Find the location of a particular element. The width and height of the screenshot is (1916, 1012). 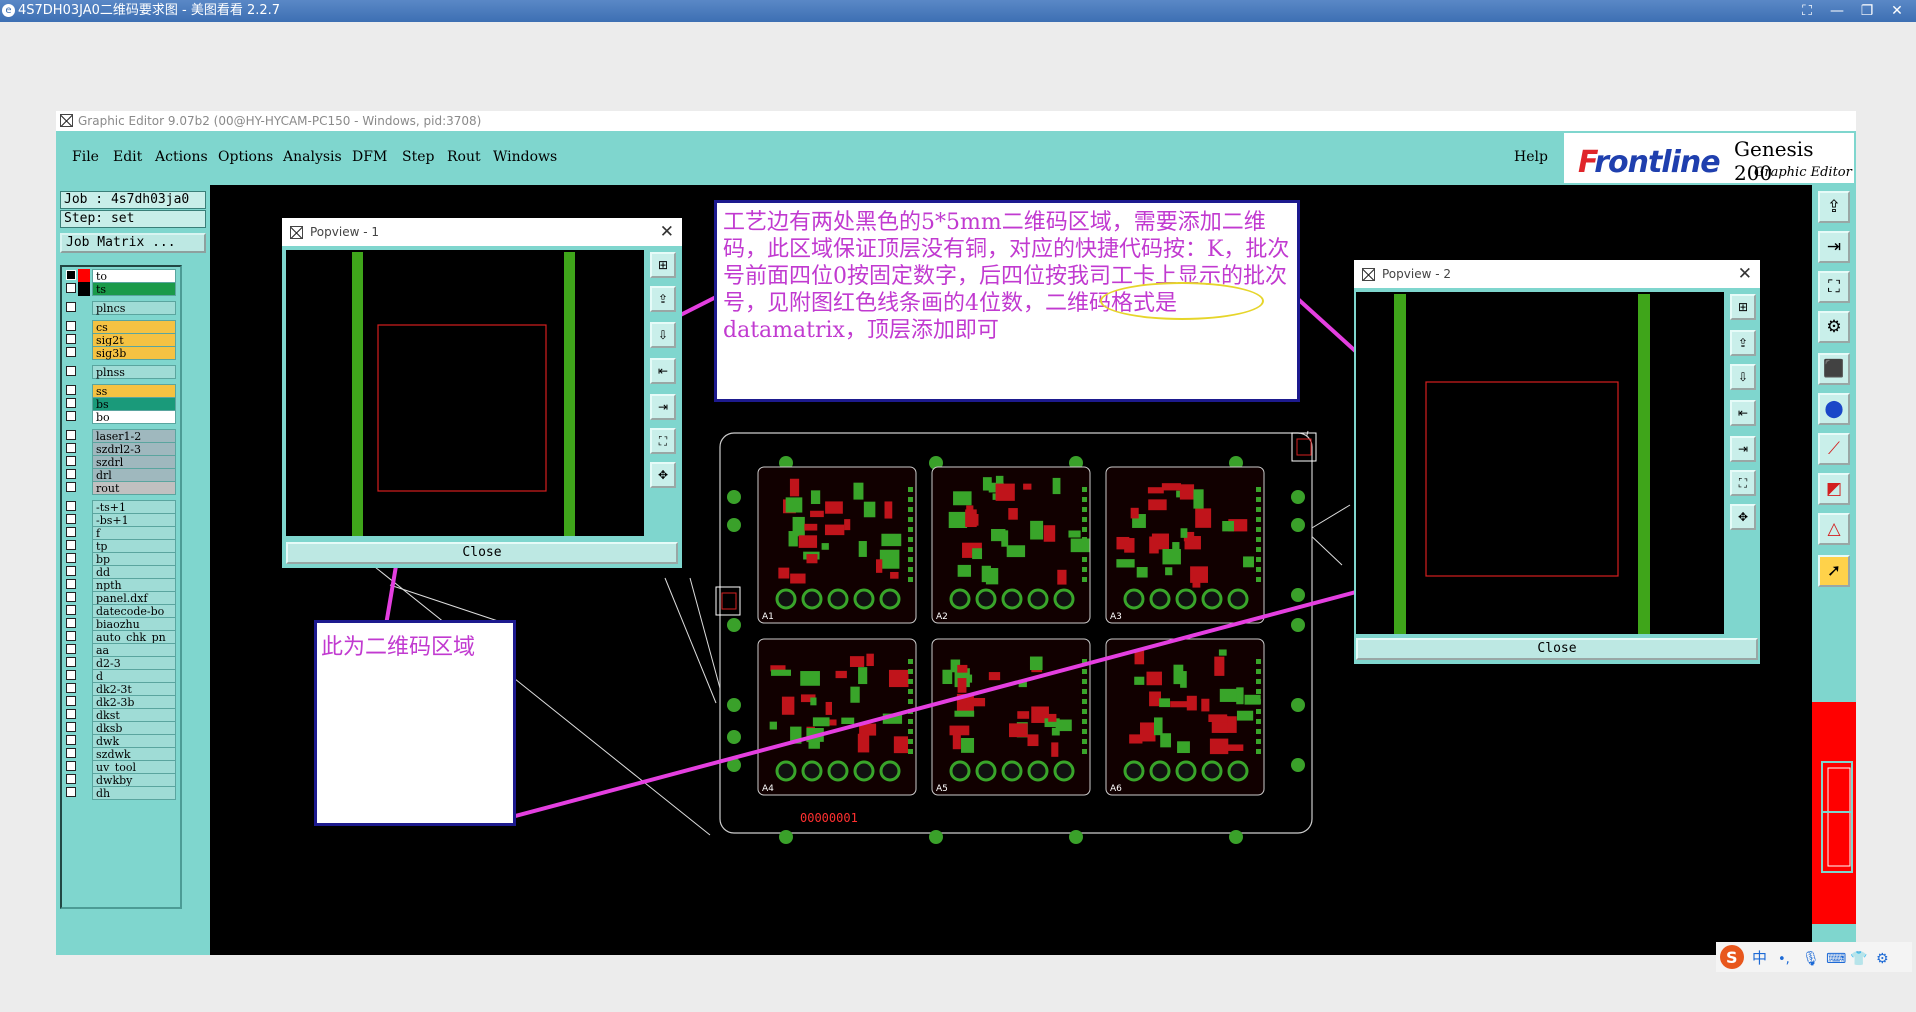

popview-down-icon: ⇩ is located at coordinates (663, 335).